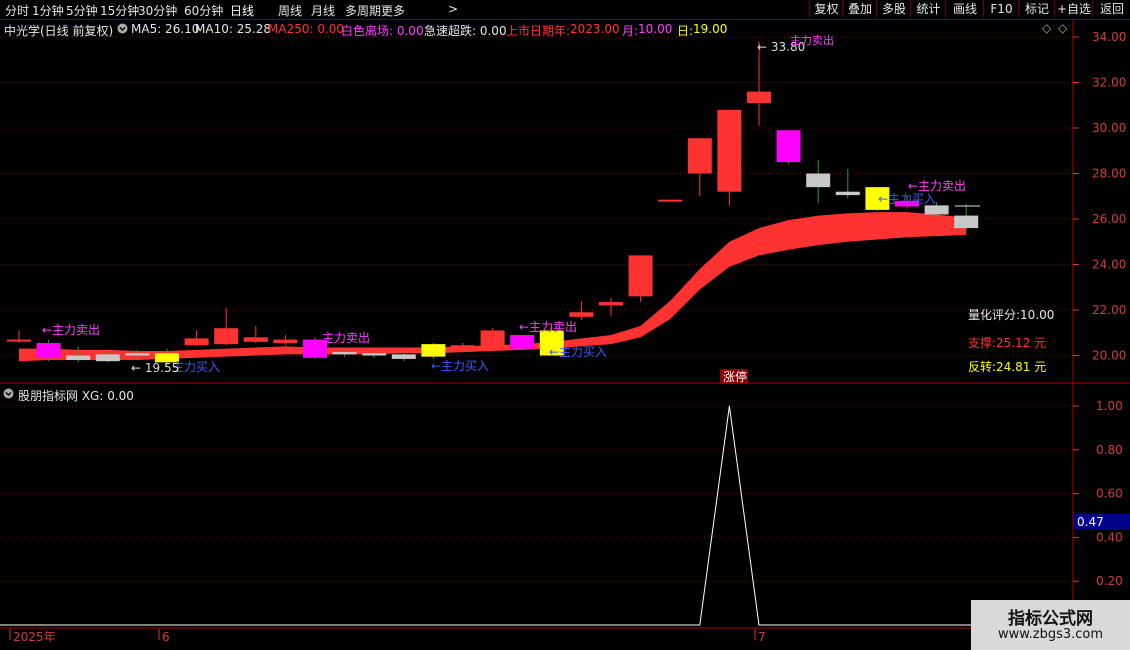  Describe the element at coordinates (1007, 343) in the screenshot. I see `support-value: 支撑:25.12 元` at that location.